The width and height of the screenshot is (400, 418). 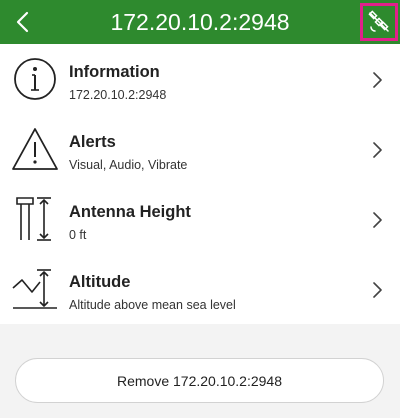 I want to click on row-title: Information, so click(x=114, y=72).